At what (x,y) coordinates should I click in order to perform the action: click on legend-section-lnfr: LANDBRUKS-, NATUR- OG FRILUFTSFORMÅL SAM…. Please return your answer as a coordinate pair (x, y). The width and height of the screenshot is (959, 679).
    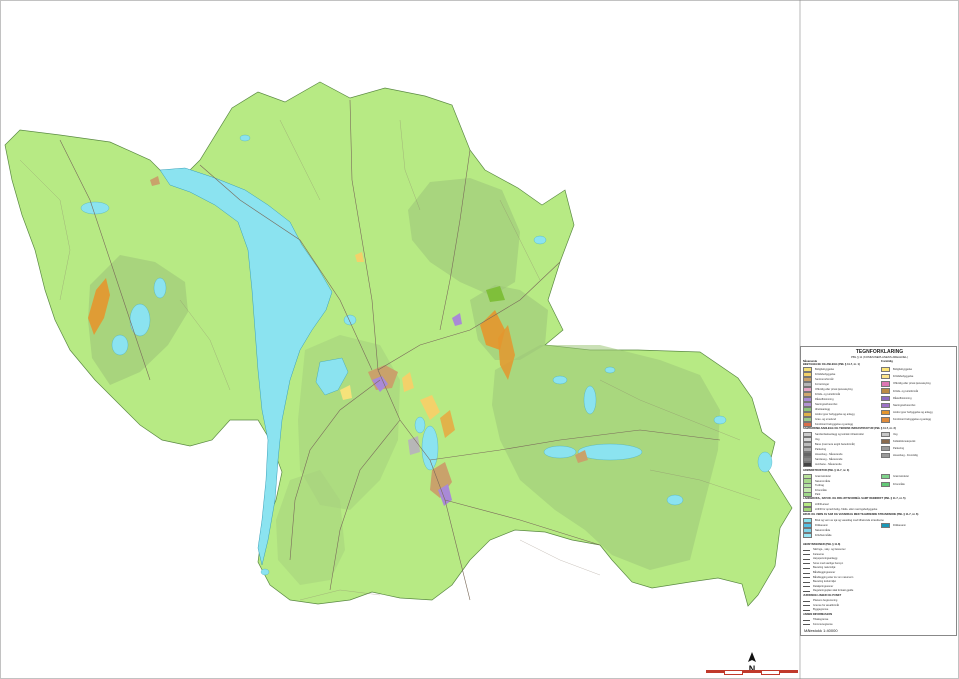
    Looking at the image, I should click on (854, 498).